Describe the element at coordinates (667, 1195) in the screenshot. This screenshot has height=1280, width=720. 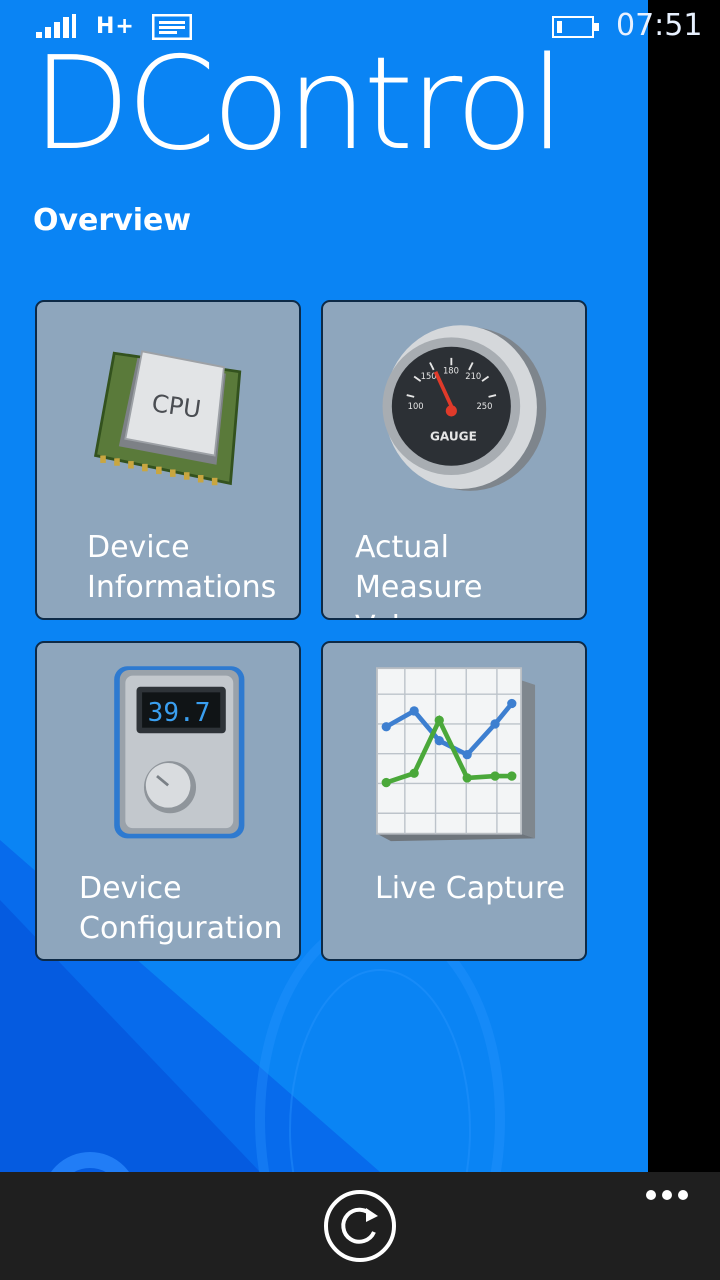
I see `more-icon` at that location.